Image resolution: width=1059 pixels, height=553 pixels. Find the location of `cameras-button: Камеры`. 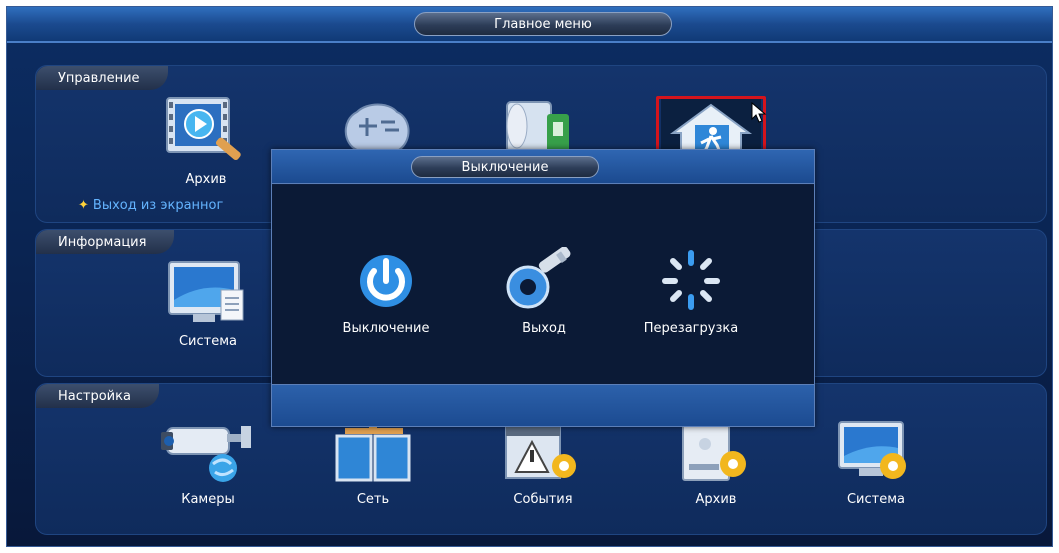

cameras-button: Камеры is located at coordinates (208, 463).